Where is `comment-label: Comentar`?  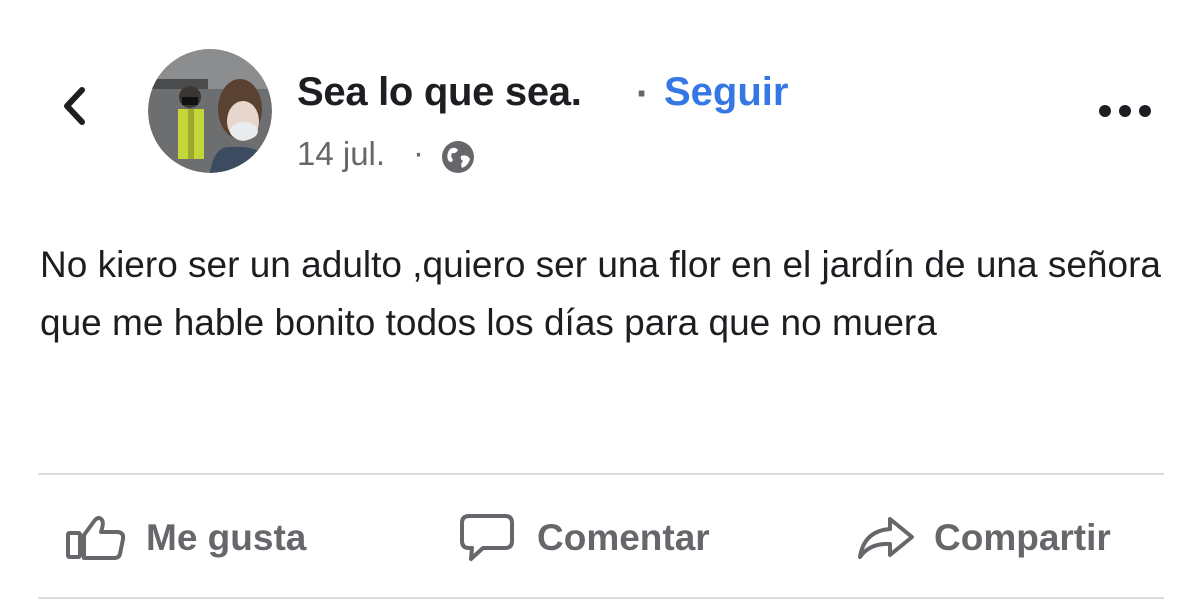 comment-label: Comentar is located at coordinates (623, 537).